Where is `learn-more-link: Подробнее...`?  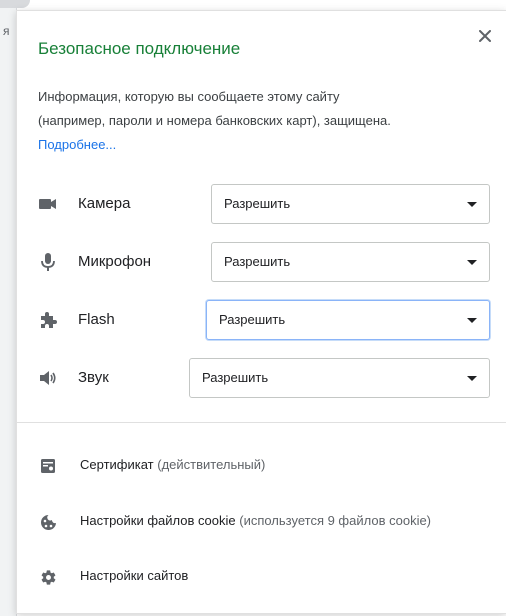
learn-more-link: Подробнее... is located at coordinates (77, 144).